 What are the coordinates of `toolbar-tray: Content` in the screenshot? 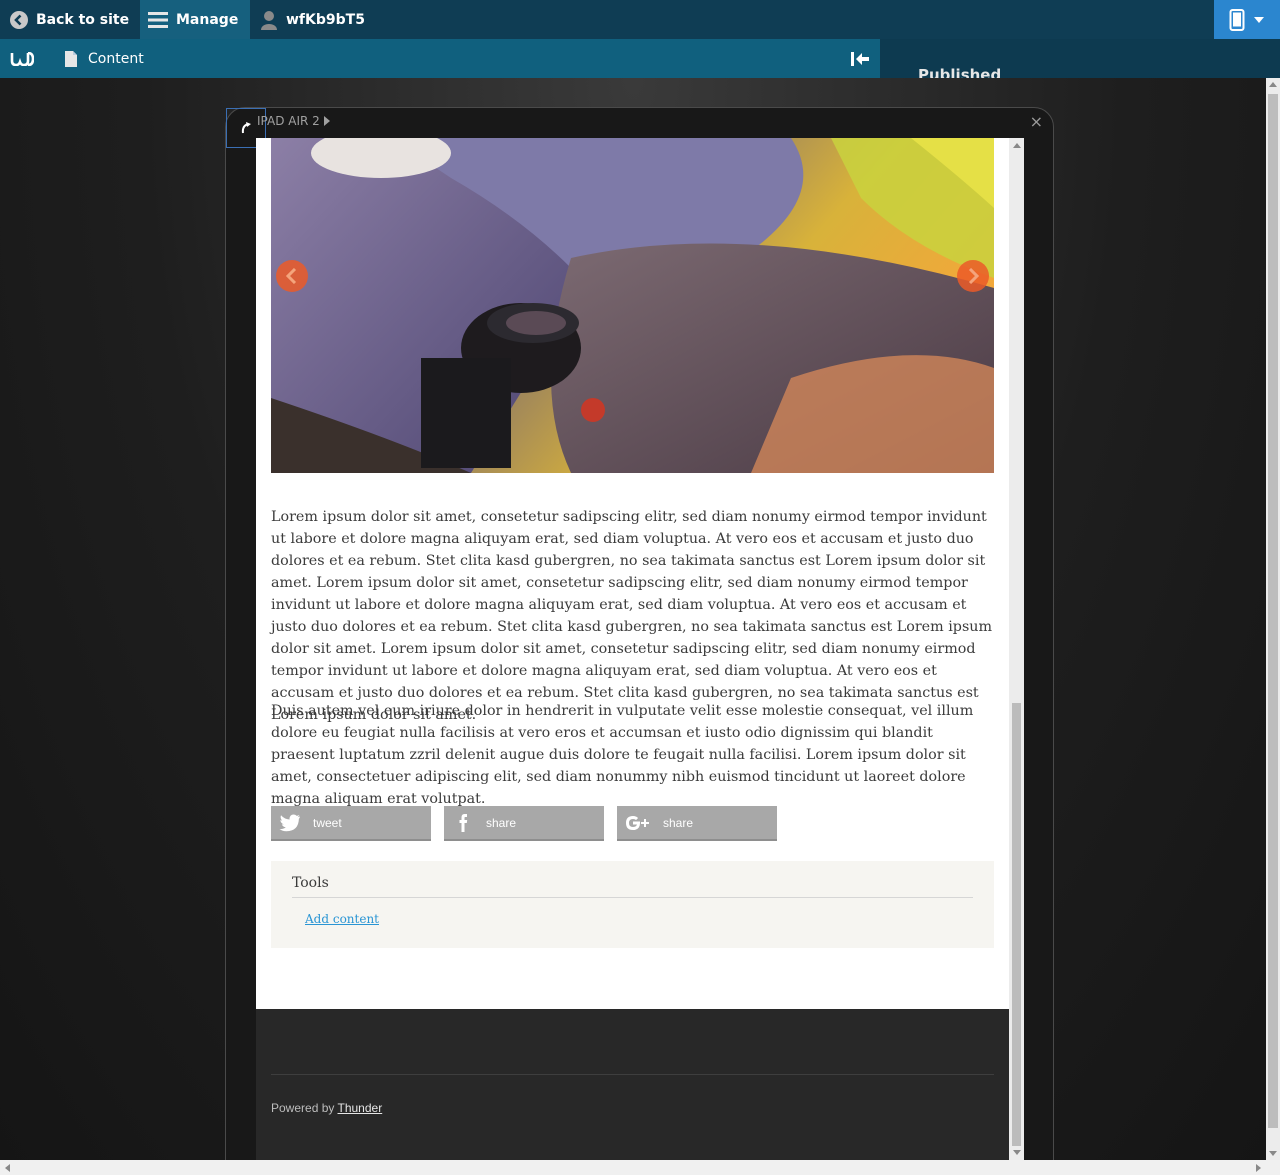 It's located at (440, 58).